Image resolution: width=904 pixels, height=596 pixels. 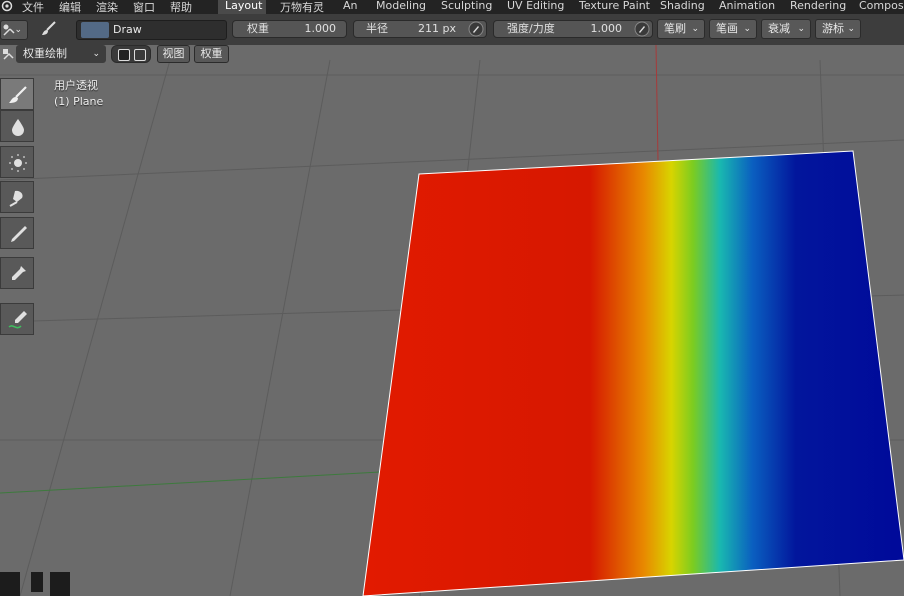 What do you see at coordinates (7, 6) in the screenshot?
I see `blender-logo-icon` at bounding box center [7, 6].